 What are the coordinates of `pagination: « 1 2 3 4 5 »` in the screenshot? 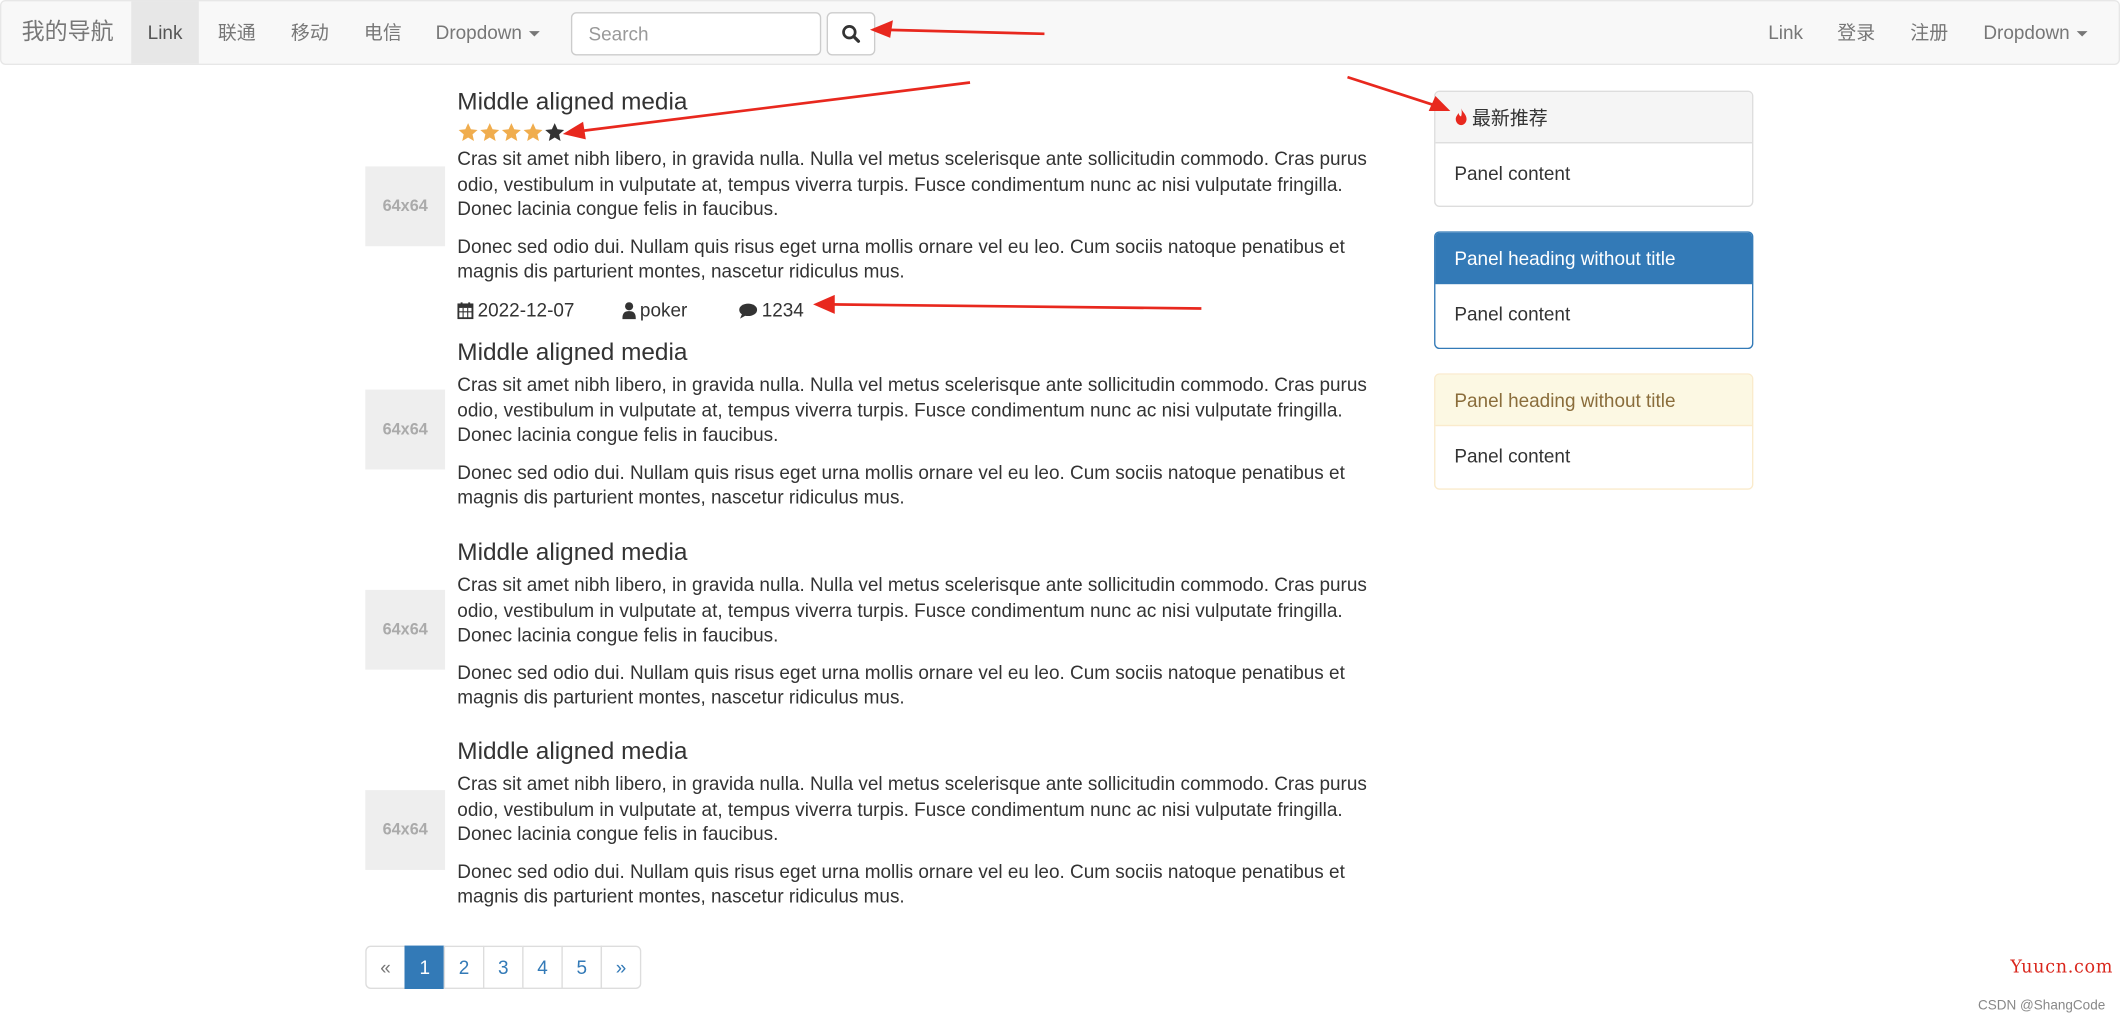 It's located at (503, 967).